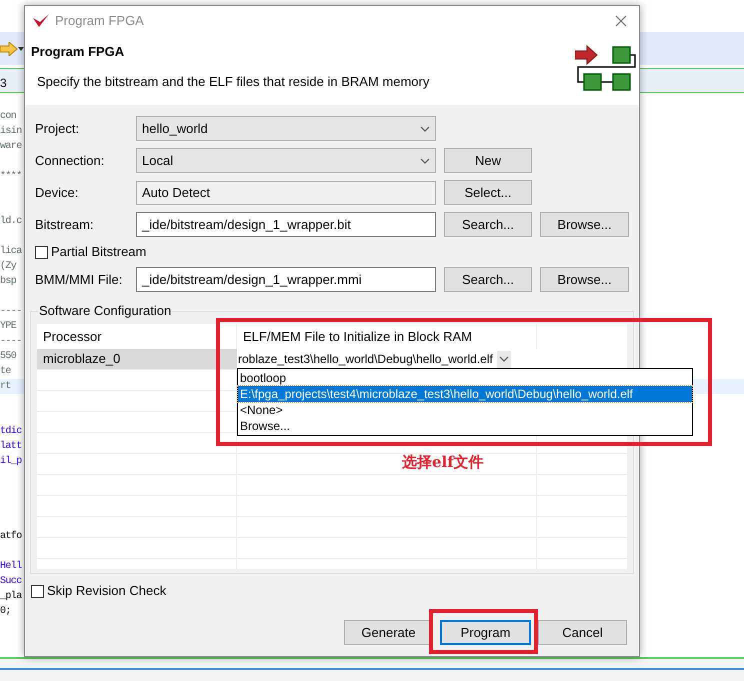  Describe the element at coordinates (286, 224) in the screenshot. I see `input-field: _ide/bitstream/design_1_wrapper.bit` at that location.